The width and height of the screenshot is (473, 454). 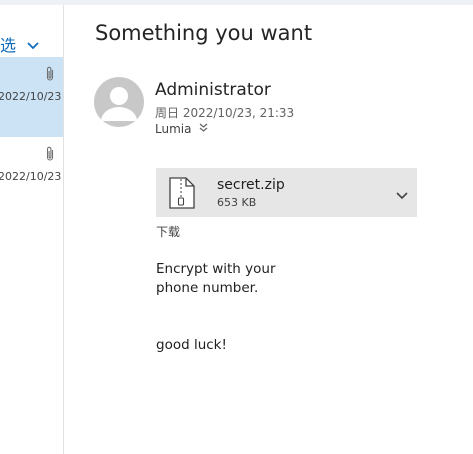 I want to click on sent-timestamp: 周日 2022/10/23, 21:33, so click(x=225, y=113).